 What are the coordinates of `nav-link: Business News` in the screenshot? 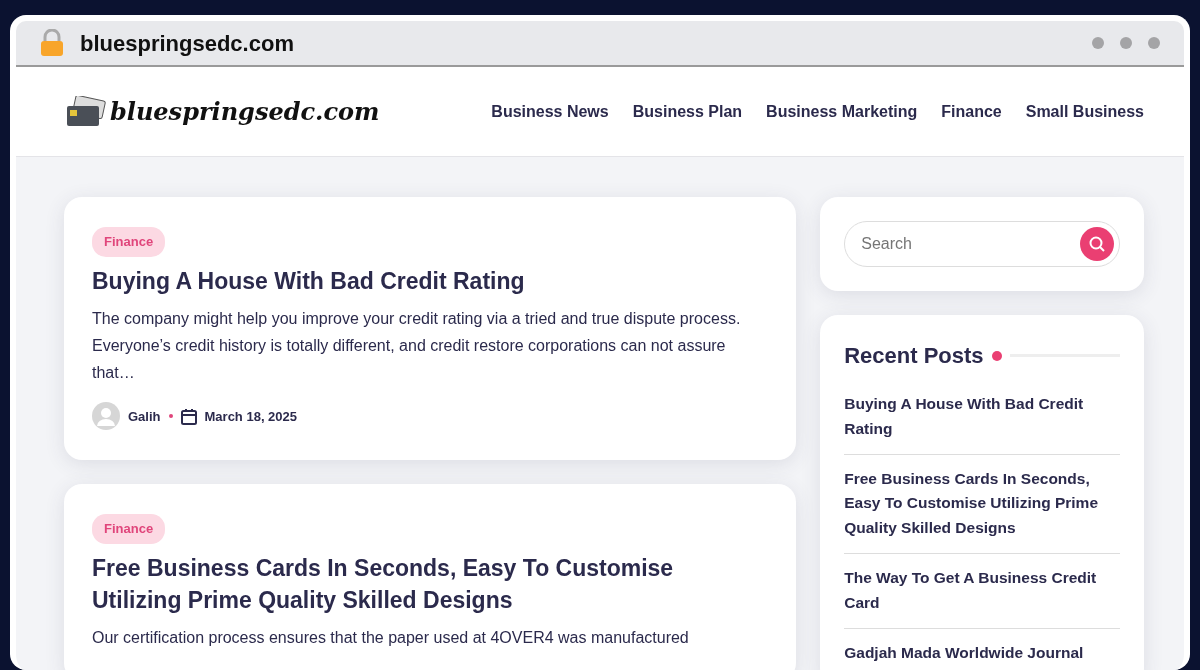 It's located at (550, 111).